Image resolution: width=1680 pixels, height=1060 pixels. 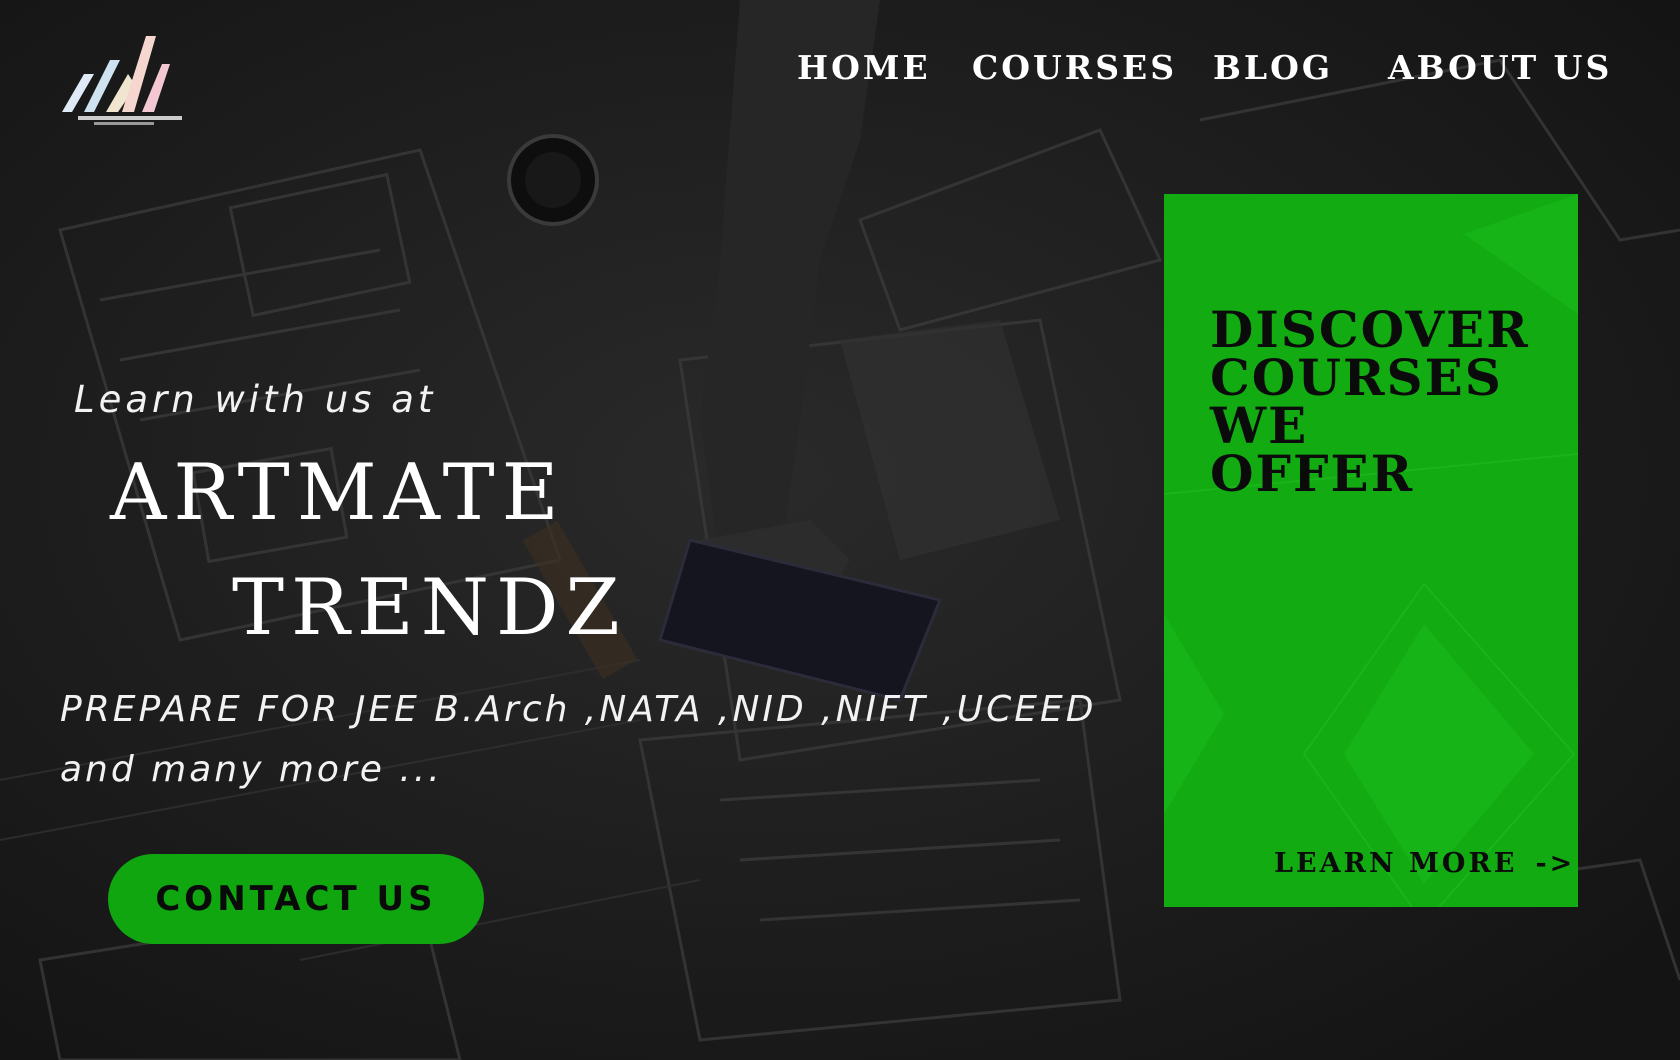 I want to click on main-nav: HOME COURSES BLOG ABOUT US, so click(x=840, y=73).